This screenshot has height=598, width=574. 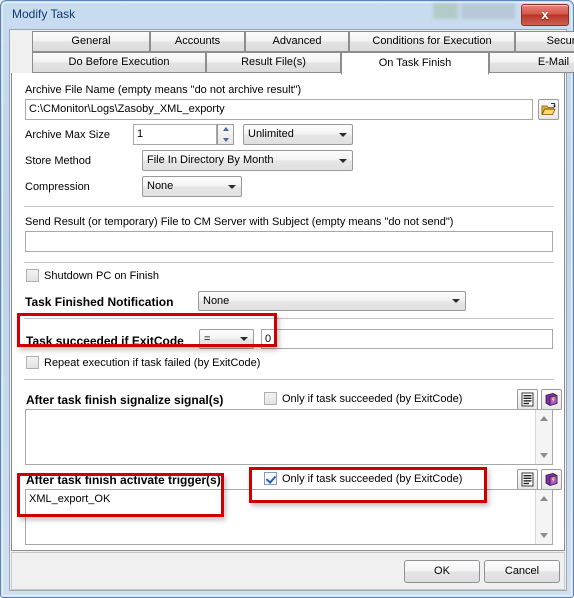 What do you see at coordinates (270, 398) in the screenshot?
I see `signals-only-if-succeeded-checkbox` at bounding box center [270, 398].